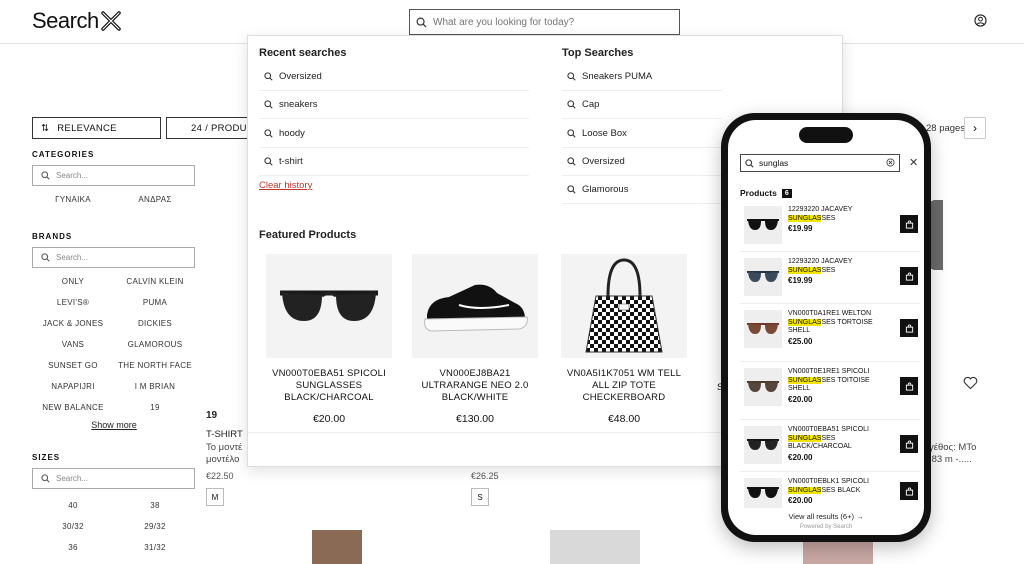 Image resolution: width=1024 pixels, height=564 pixels. What do you see at coordinates (300, 76) in the screenshot?
I see `recent-search-label: Oversized` at bounding box center [300, 76].